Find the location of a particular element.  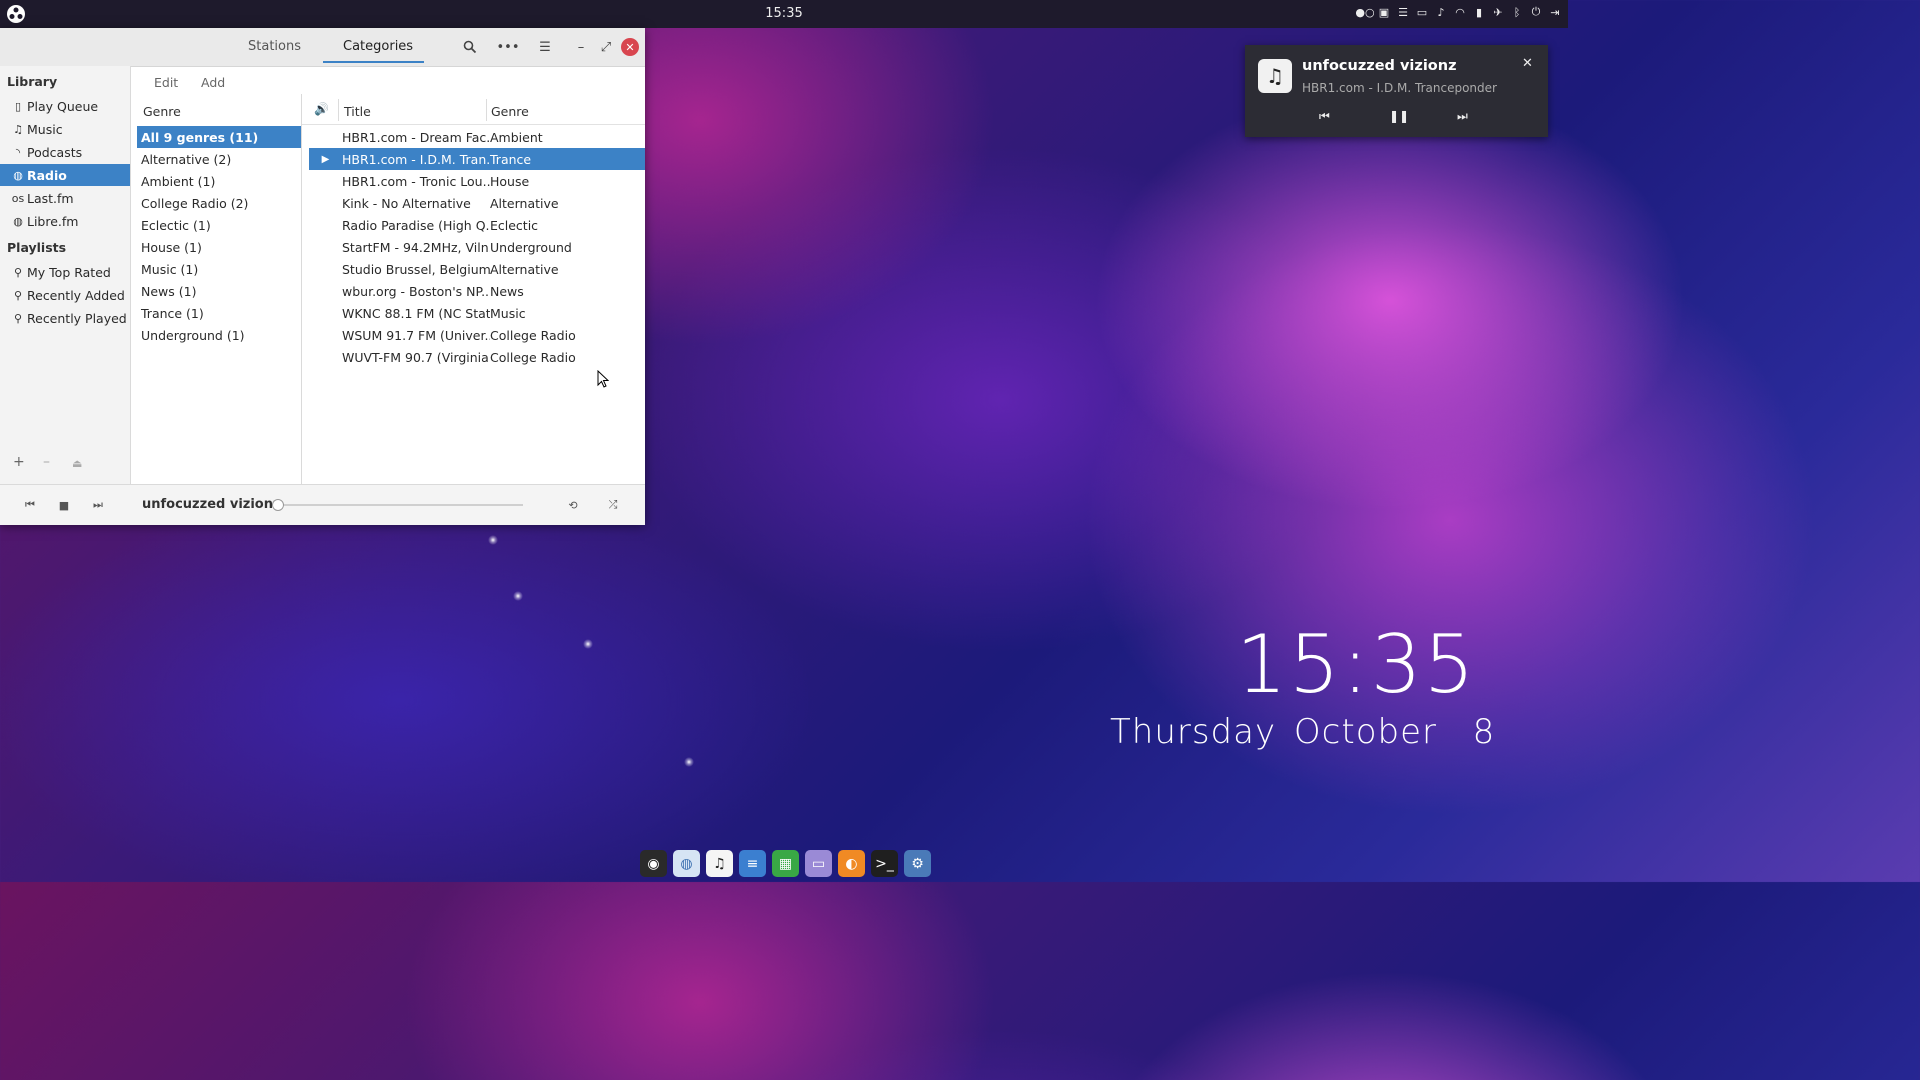

maximize-icon: ⤢ is located at coordinates (606, 47).